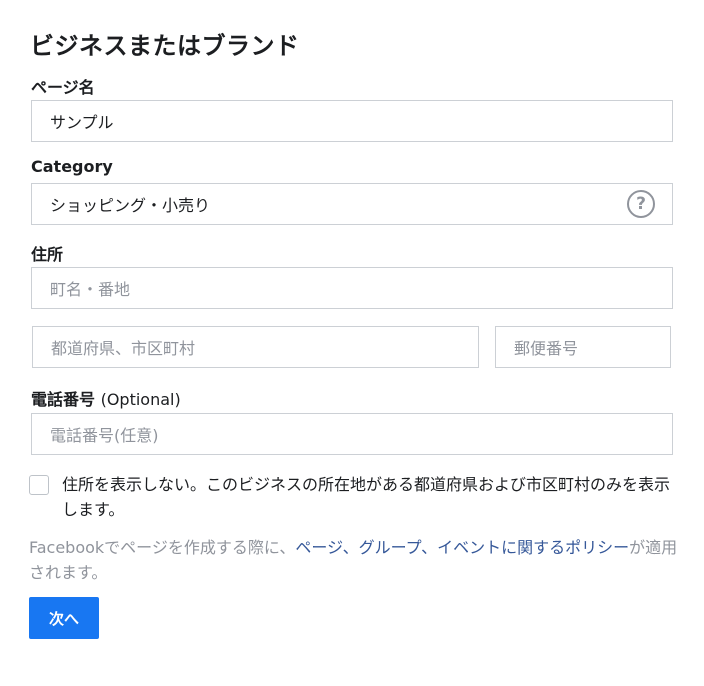 The height and width of the screenshot is (686, 704). Describe the element at coordinates (352, 288) in the screenshot. I see `street-address-input: 町名・番地` at that location.